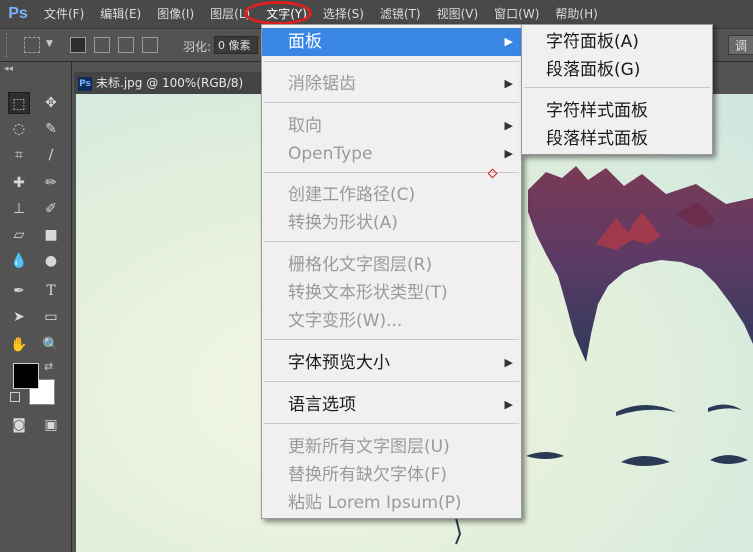 This screenshot has width=753, height=552. Describe the element at coordinates (640, 264) in the screenshot. I see `mountain-hair-shape` at that location.